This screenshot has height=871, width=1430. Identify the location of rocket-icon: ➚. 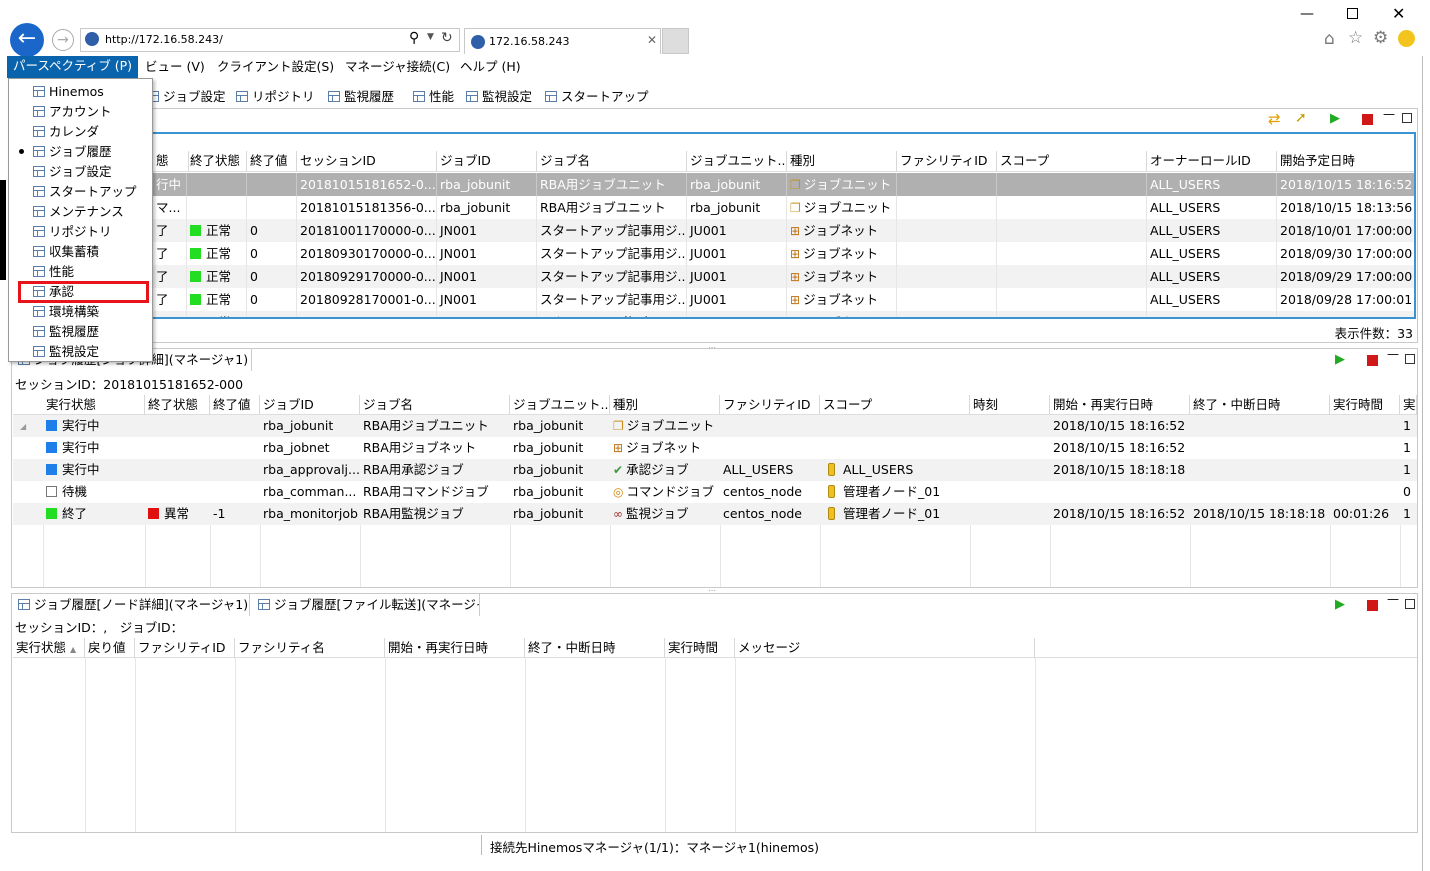
(1301, 118).